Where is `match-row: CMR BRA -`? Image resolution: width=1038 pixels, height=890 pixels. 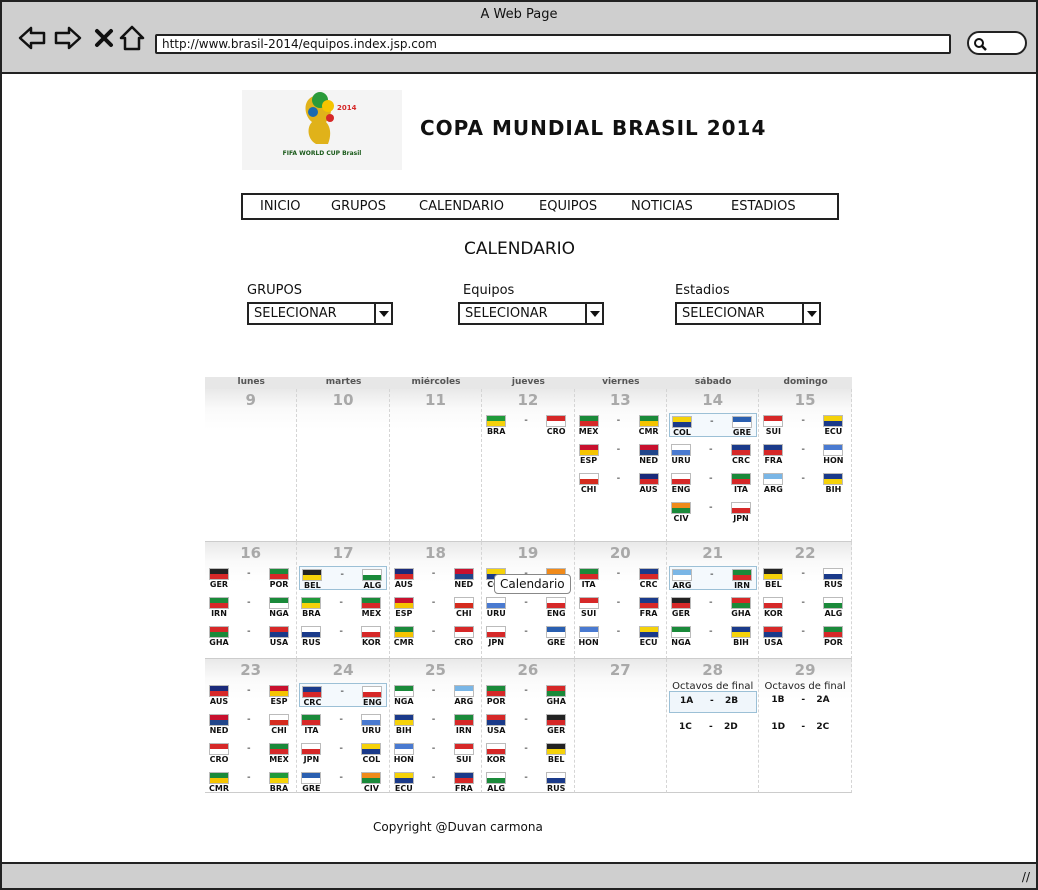
match-row: CMR BRA - is located at coordinates (251, 782).